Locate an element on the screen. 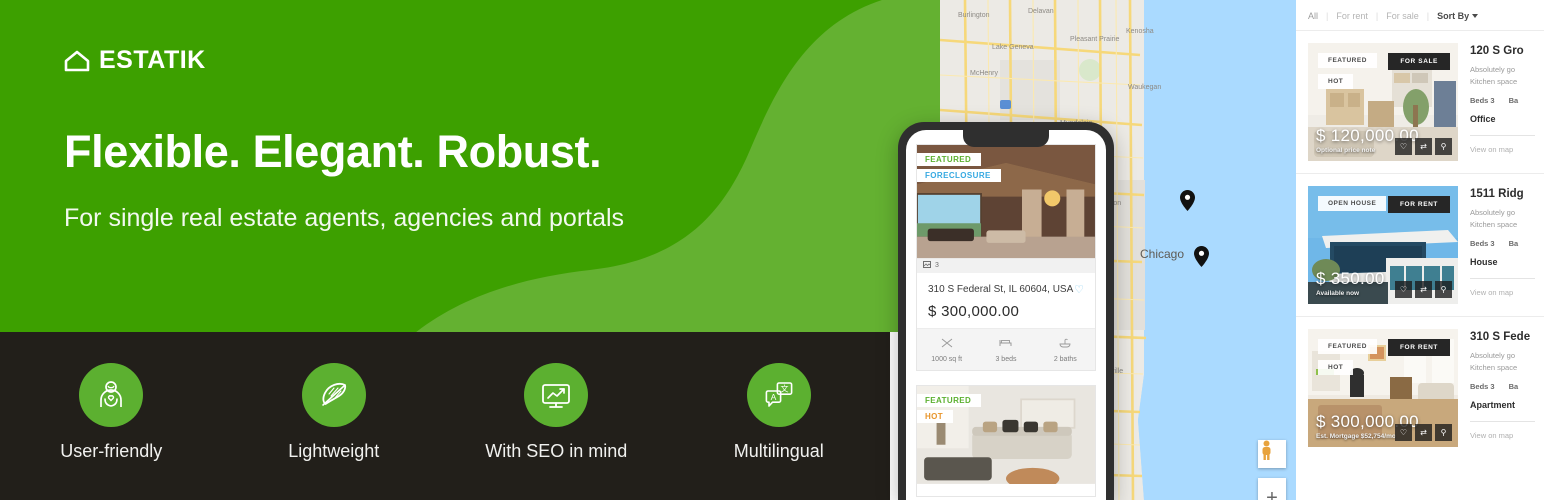 This screenshot has width=1544, height=500. filter-all: All is located at coordinates (1313, 16).